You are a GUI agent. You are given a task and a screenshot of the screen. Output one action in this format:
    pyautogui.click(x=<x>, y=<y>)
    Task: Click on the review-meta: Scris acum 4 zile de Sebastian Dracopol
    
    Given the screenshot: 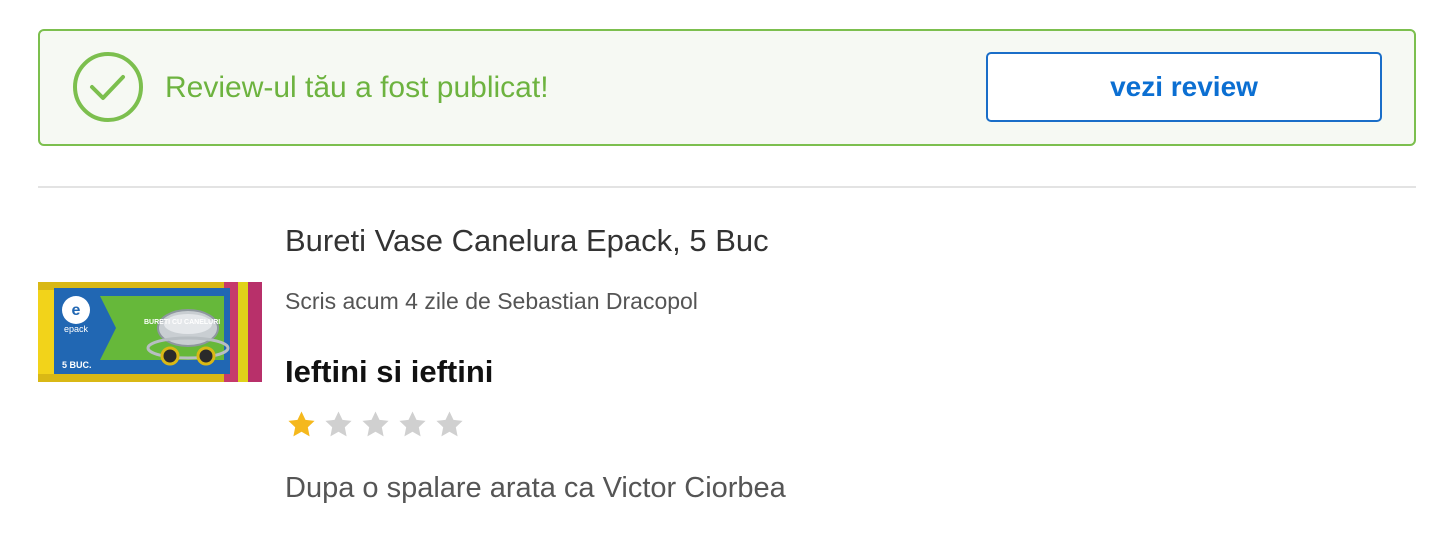 What is the action you would take?
    pyautogui.click(x=491, y=301)
    